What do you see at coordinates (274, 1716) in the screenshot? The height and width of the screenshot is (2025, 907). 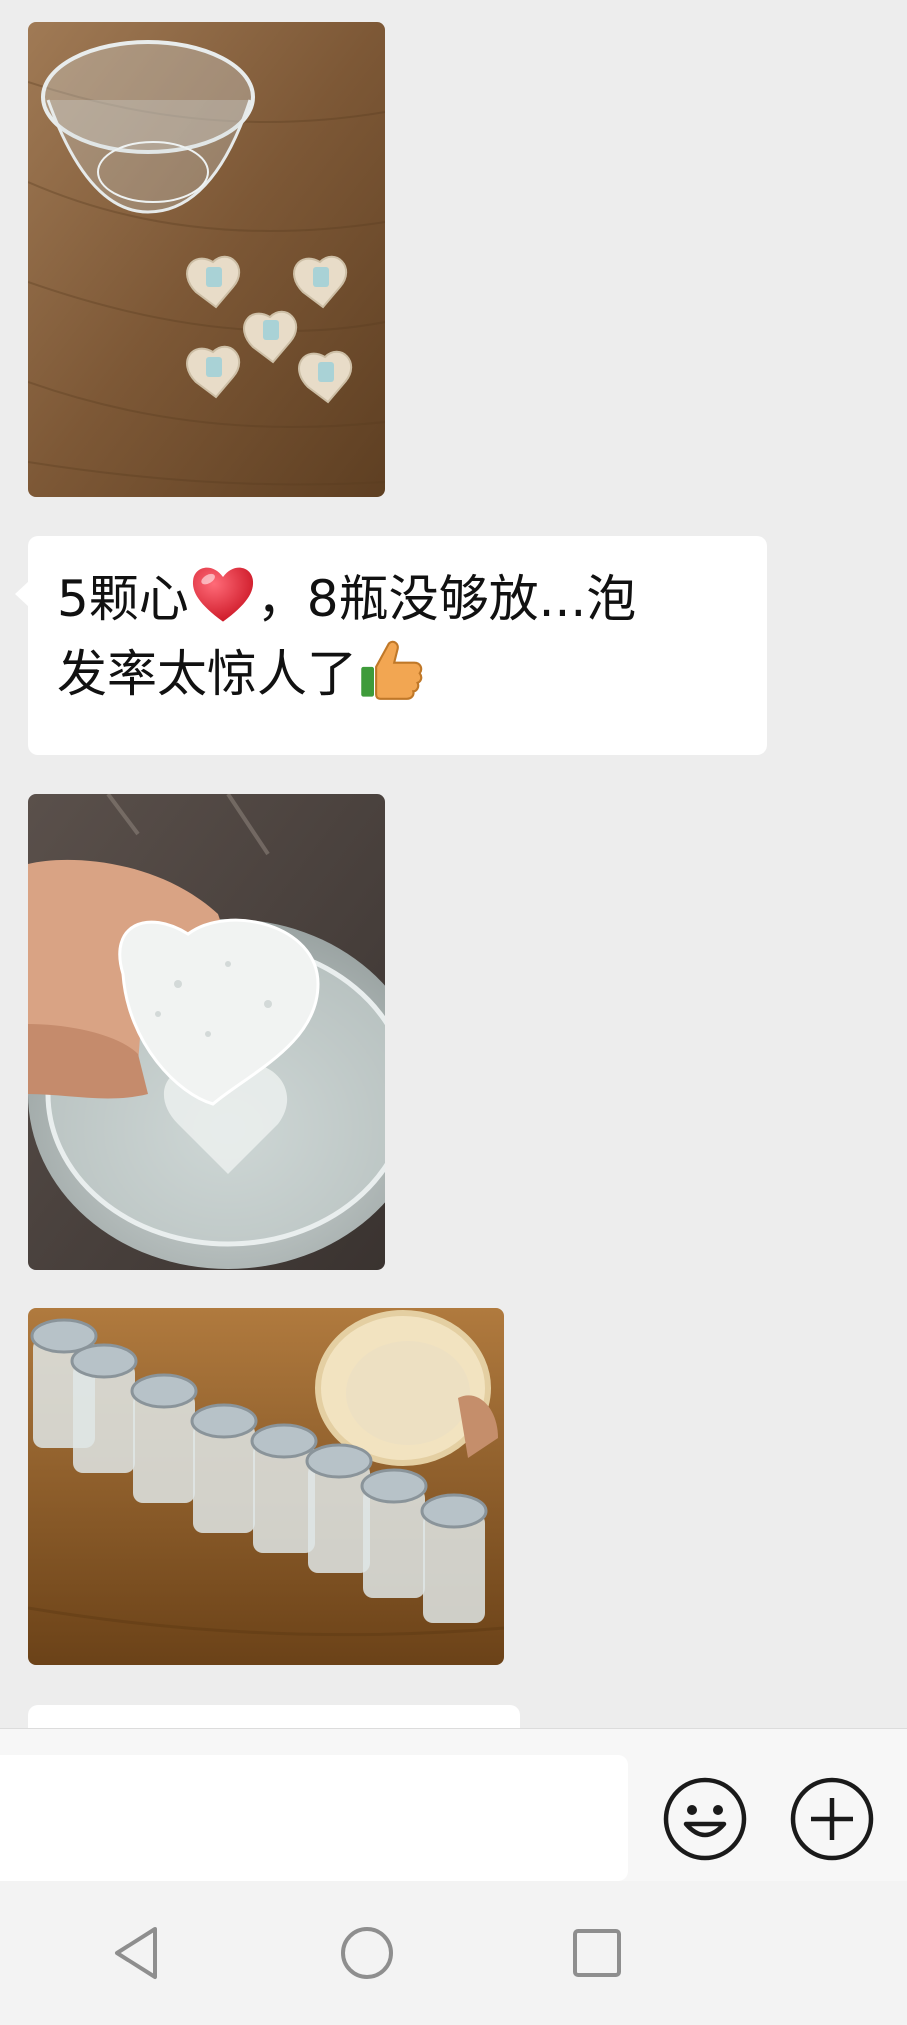 I see `text-message-bubble-partial` at bounding box center [274, 1716].